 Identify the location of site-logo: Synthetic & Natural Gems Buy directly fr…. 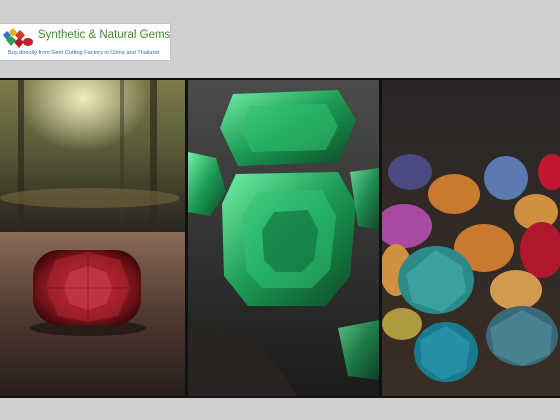
(85, 42).